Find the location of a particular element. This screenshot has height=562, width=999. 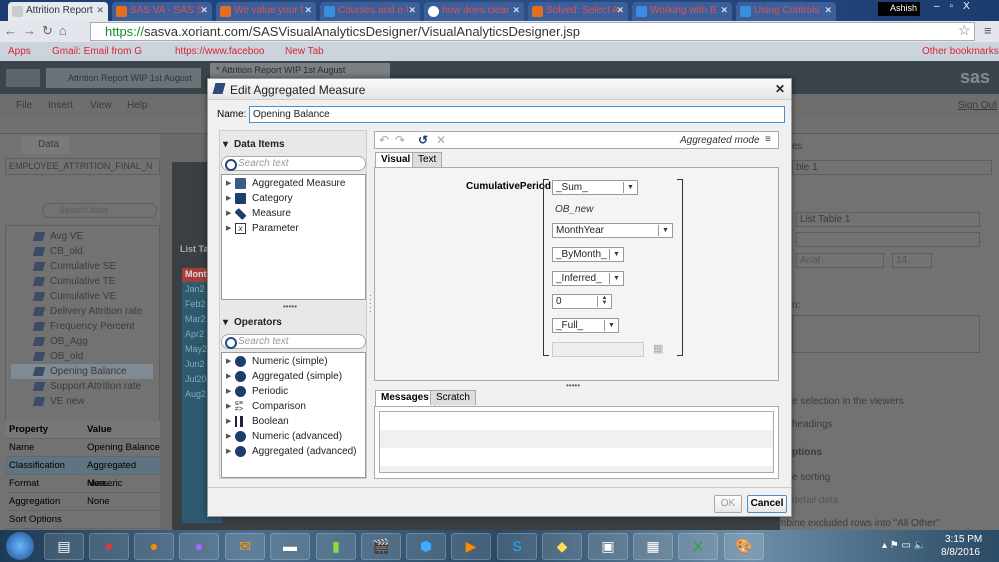

star-icon: ☆ is located at coordinates (964, 30).